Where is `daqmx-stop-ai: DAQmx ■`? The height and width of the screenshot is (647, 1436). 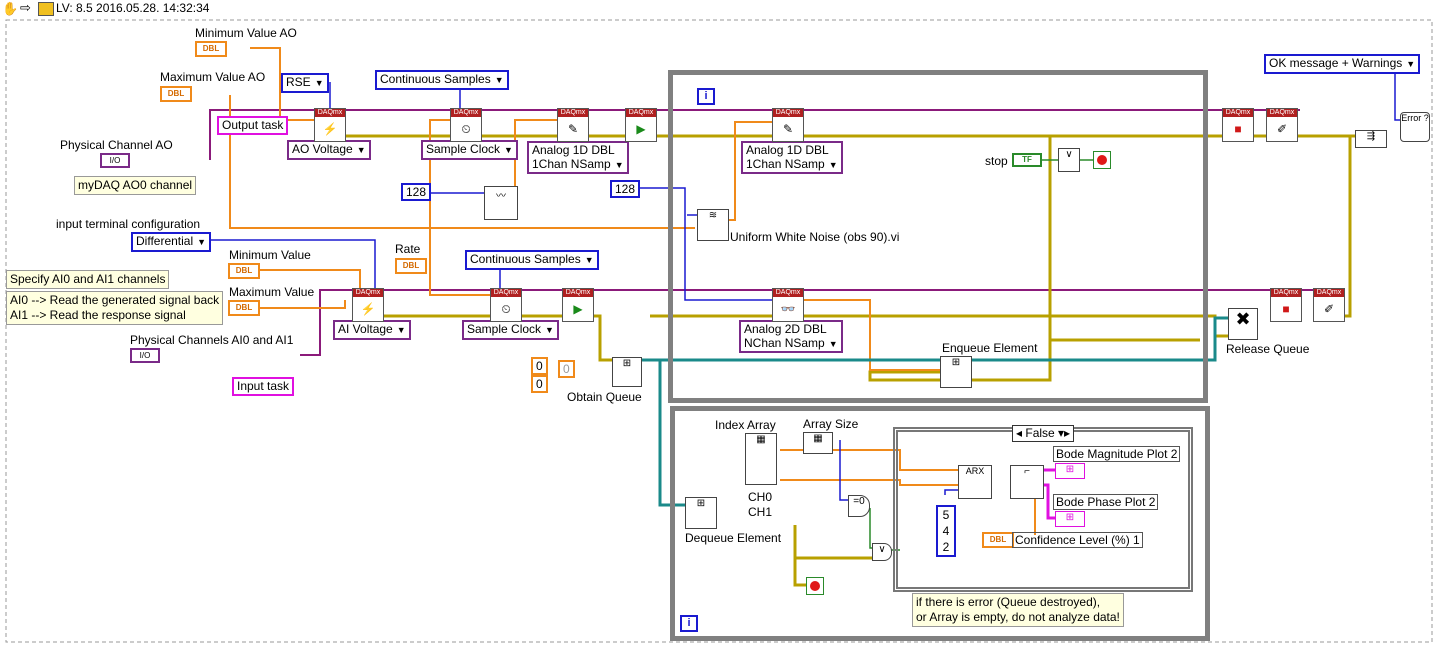 daqmx-stop-ai: DAQmx ■ is located at coordinates (1286, 305).